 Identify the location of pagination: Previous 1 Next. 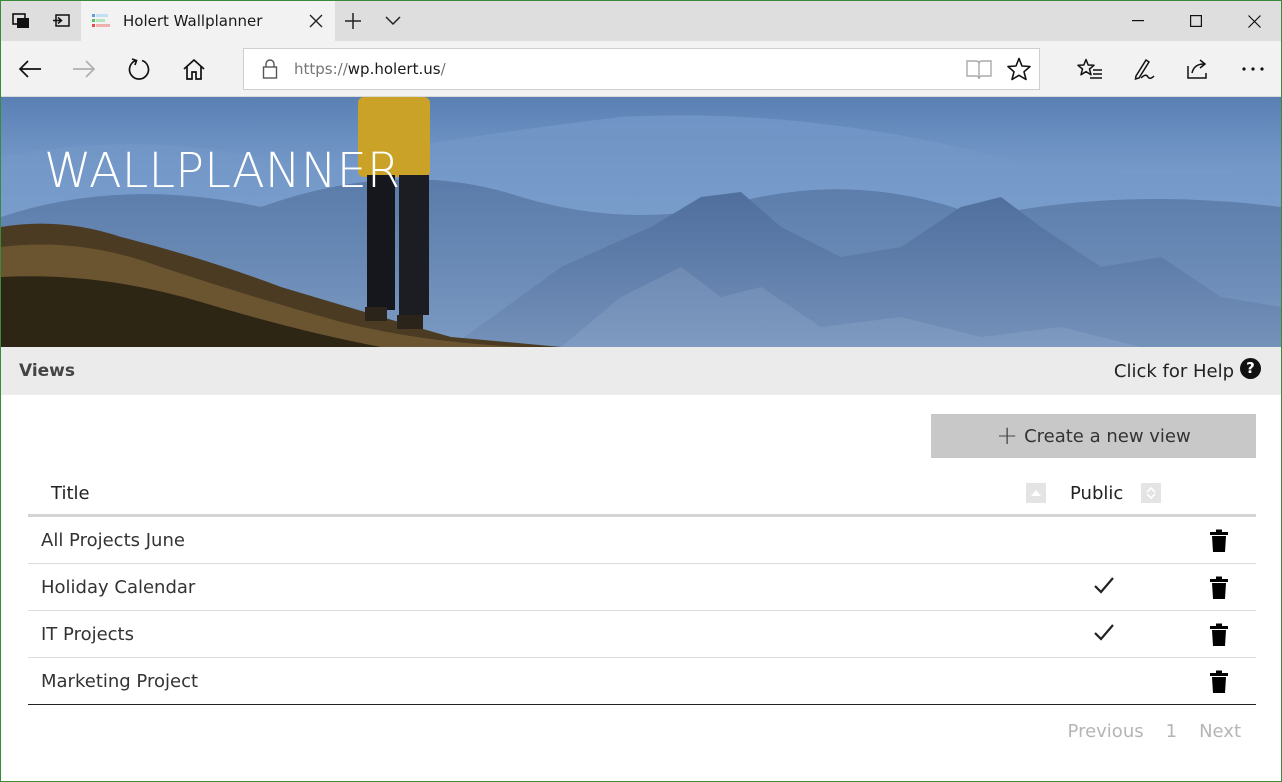
(1143, 731).